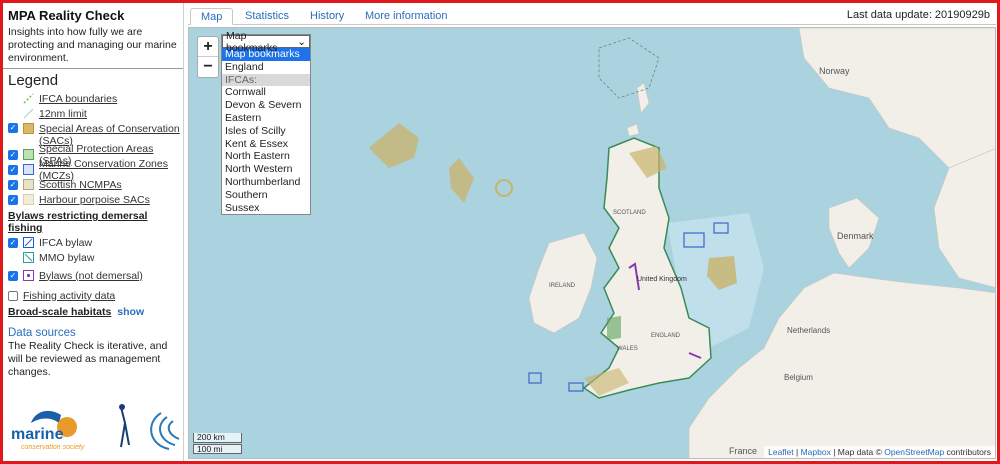 The image size is (1000, 464). I want to click on label-belgium: Belgium, so click(798, 377).